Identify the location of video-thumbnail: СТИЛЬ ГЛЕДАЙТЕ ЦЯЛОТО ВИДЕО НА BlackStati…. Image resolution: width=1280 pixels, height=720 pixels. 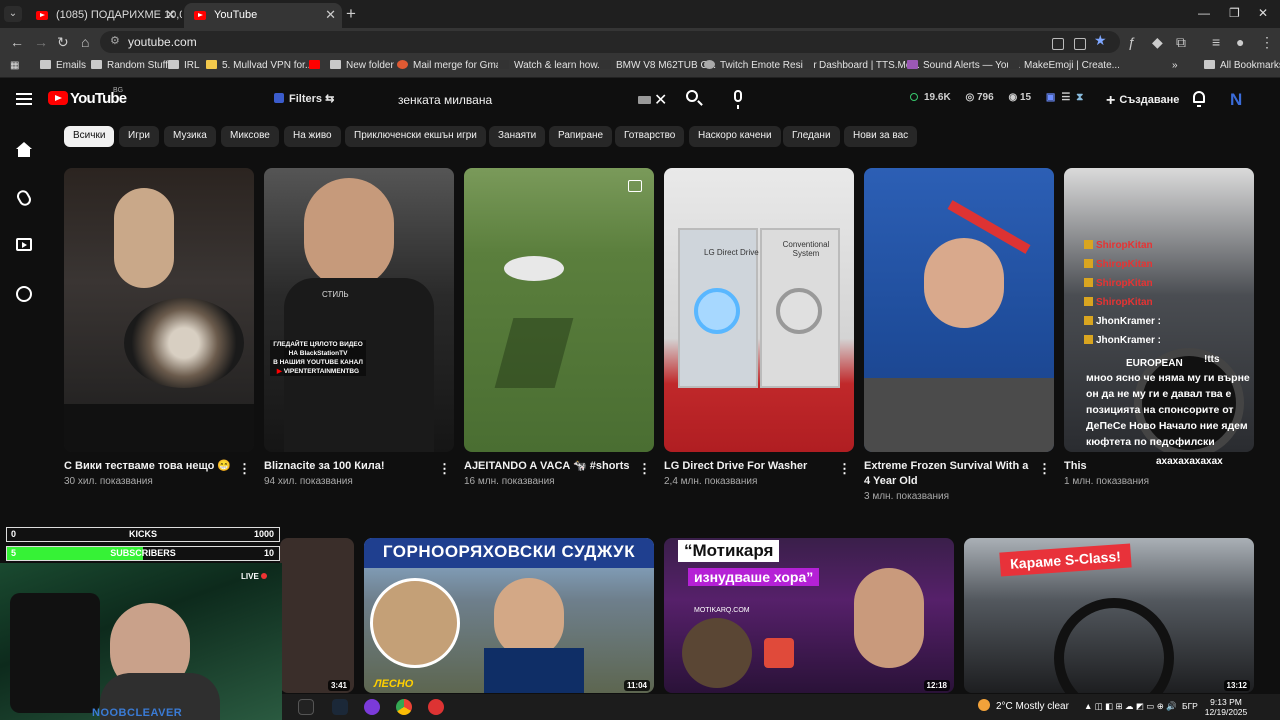
(359, 310).